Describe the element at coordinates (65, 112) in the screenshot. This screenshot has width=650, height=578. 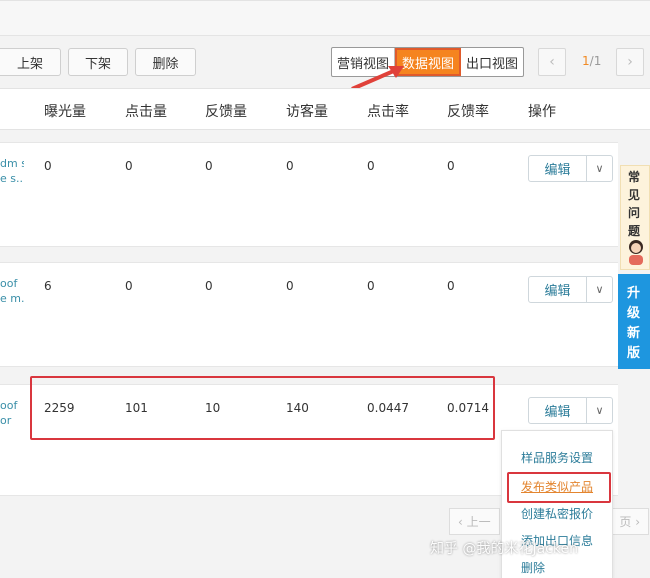
I see `column-header: 曝光量` at that location.